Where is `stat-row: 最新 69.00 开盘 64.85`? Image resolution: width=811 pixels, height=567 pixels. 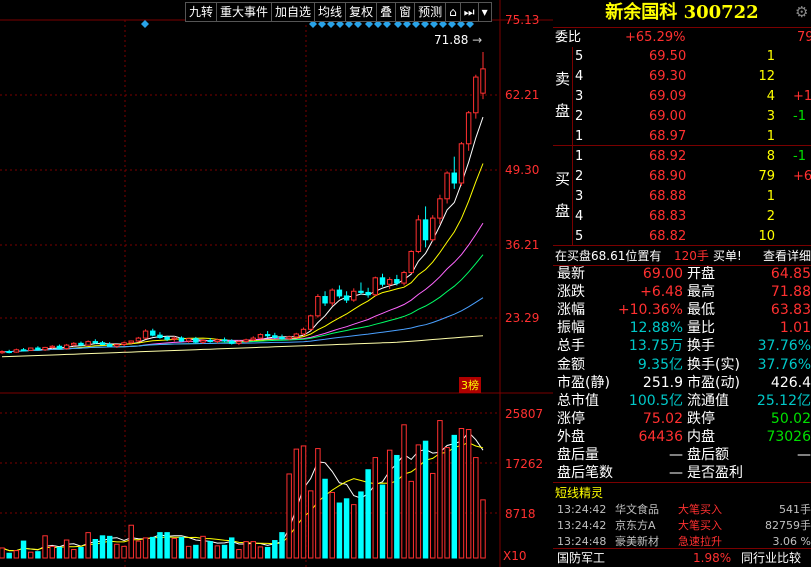
stat-row: 最新 69.00 开盘 64.85 is located at coordinates (682, 274).